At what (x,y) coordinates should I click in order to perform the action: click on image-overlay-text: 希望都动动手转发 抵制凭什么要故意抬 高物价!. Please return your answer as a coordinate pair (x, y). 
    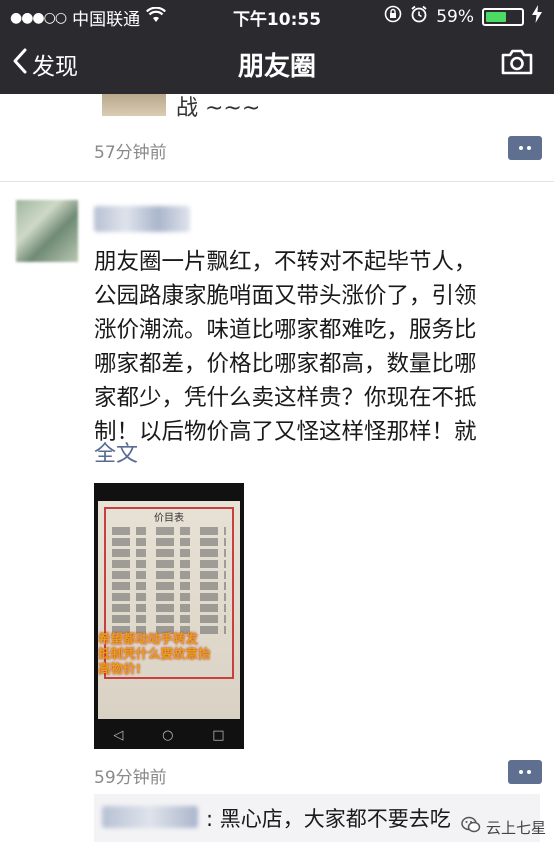
    Looking at the image, I should click on (169, 653).